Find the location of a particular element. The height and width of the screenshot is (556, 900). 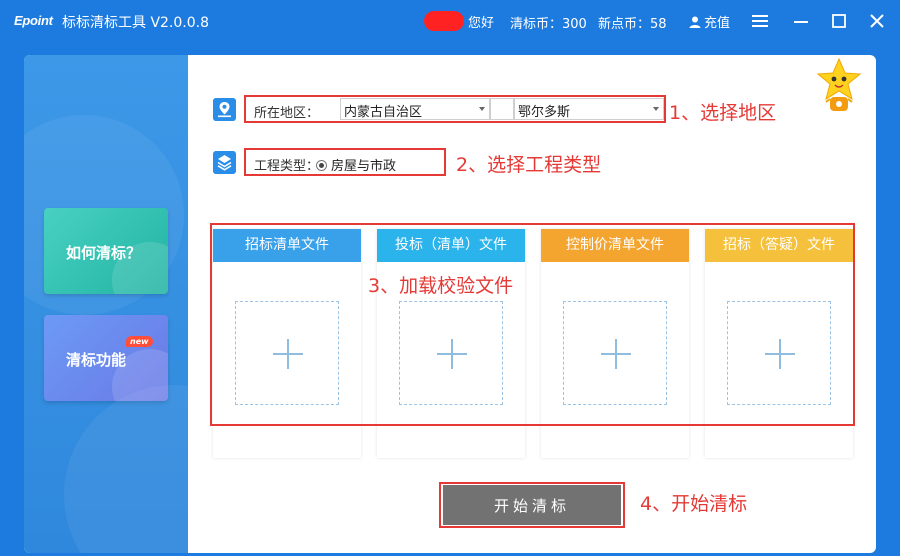

minimize-icon is located at coordinates (801, 21).